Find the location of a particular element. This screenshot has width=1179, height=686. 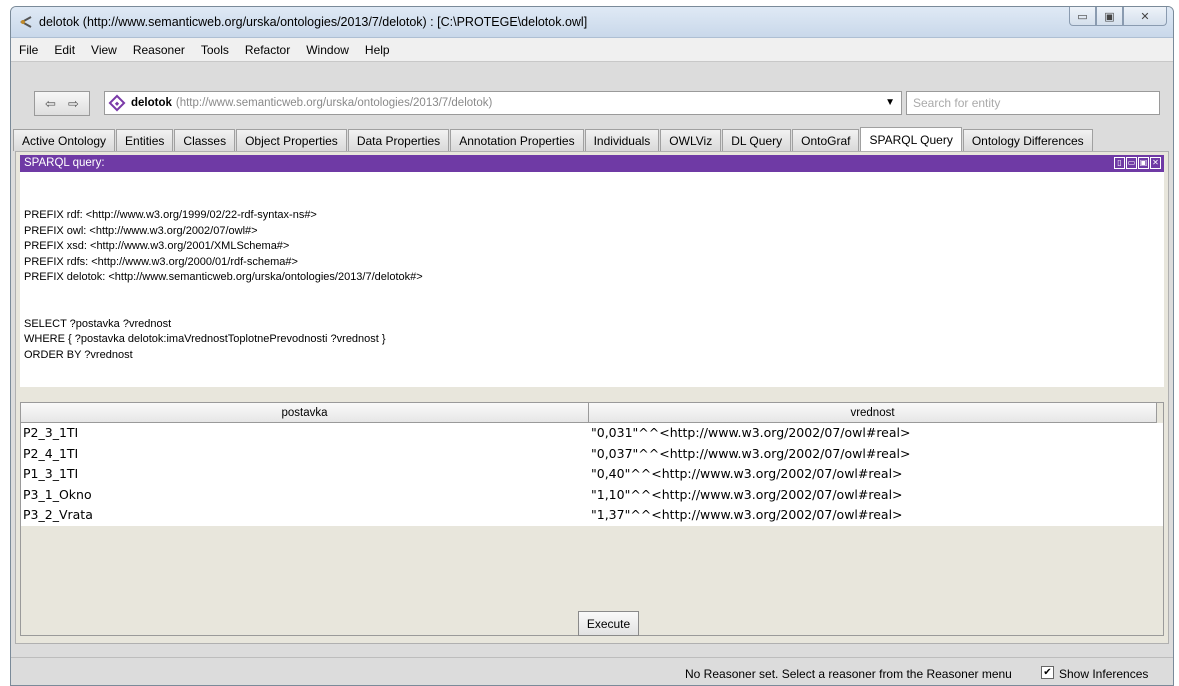

cell-postavka: P2_4_1TI is located at coordinates (51, 453).